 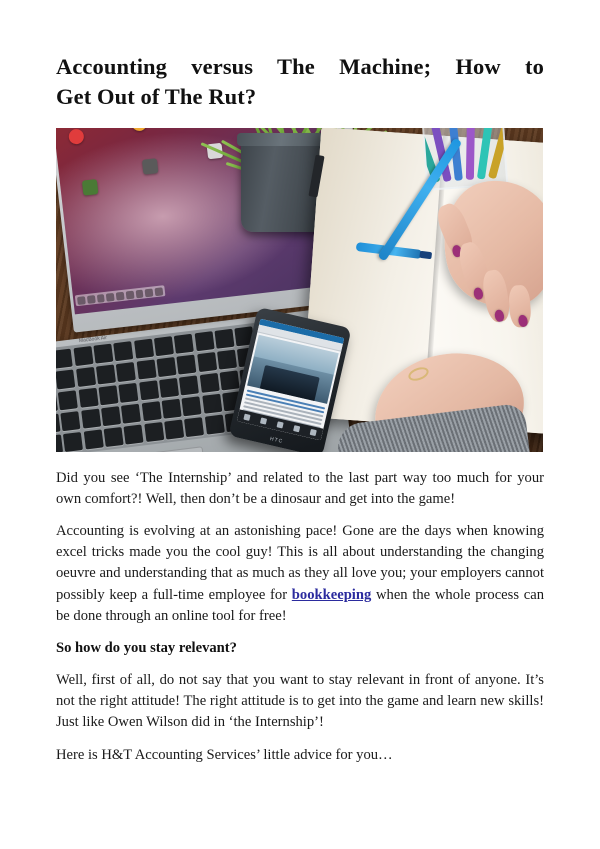 I want to click on phone-screen, so click(x=290, y=379).